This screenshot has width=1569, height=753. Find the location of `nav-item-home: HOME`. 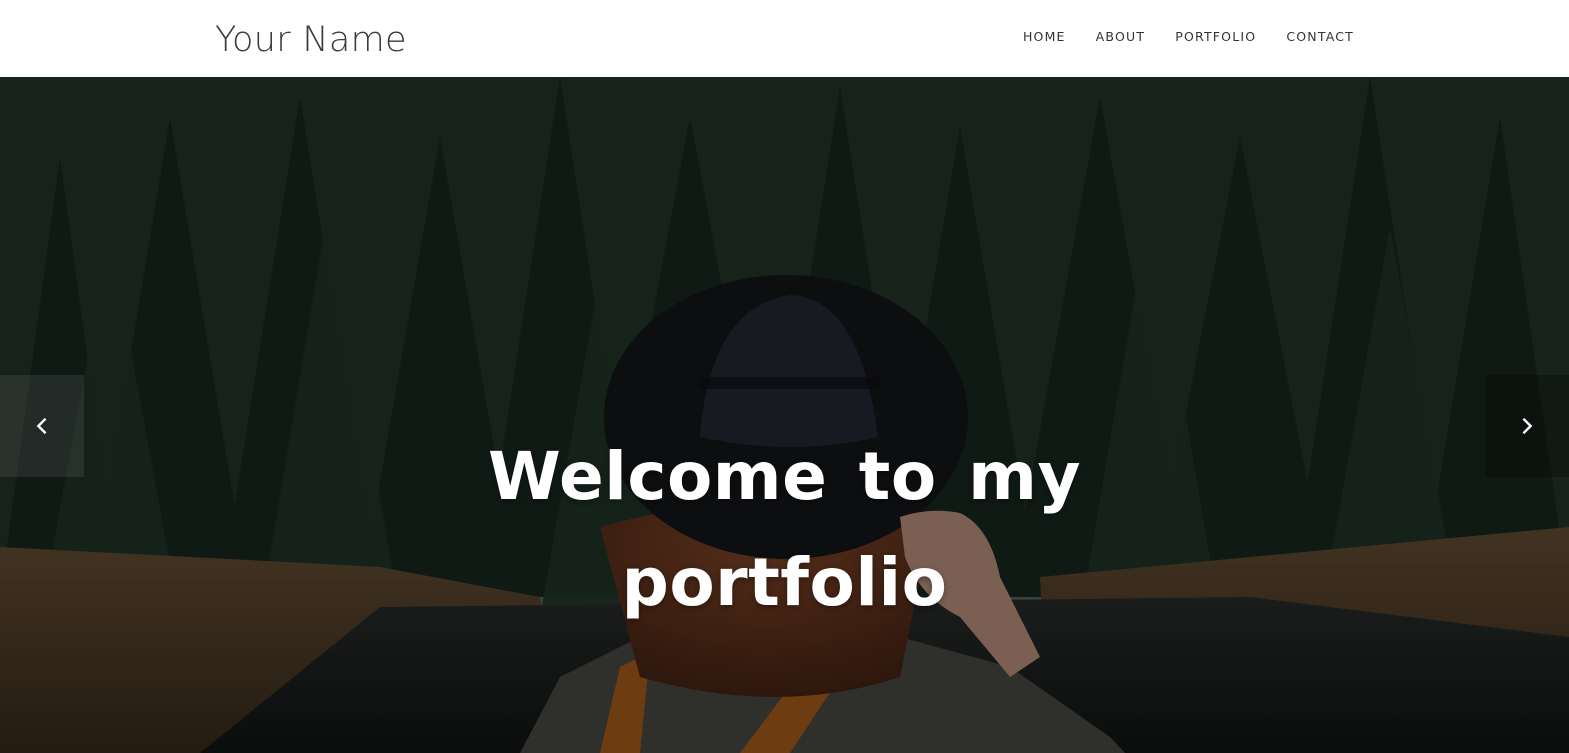

nav-item-home: HOME is located at coordinates (1044, 37).